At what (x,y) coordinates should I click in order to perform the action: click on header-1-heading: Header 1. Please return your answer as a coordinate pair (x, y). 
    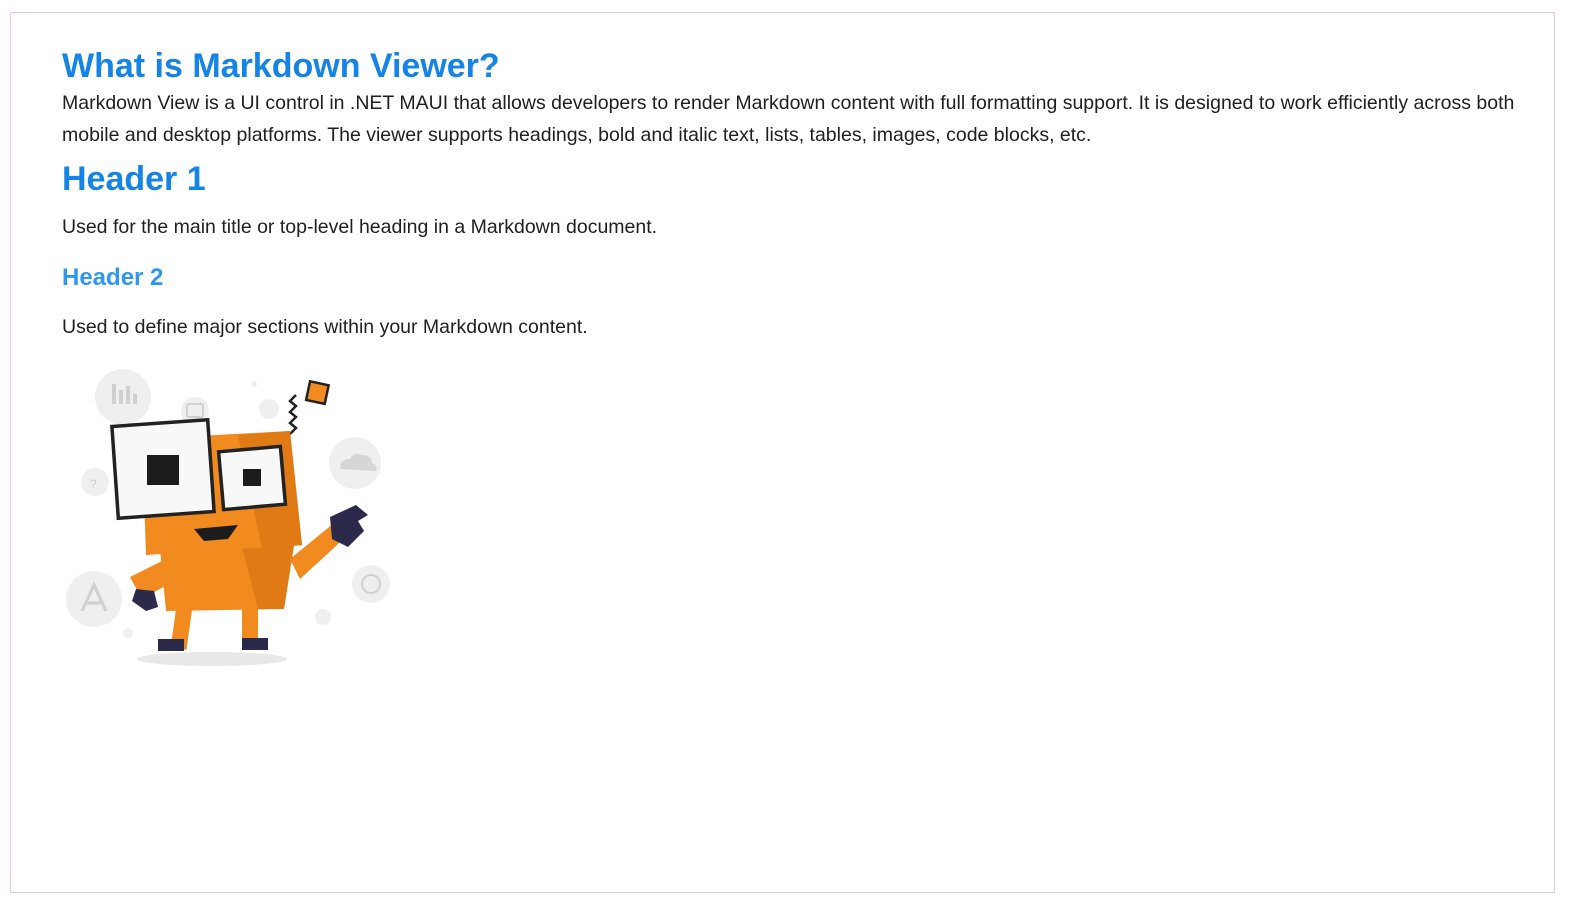
    Looking at the image, I should click on (134, 179).